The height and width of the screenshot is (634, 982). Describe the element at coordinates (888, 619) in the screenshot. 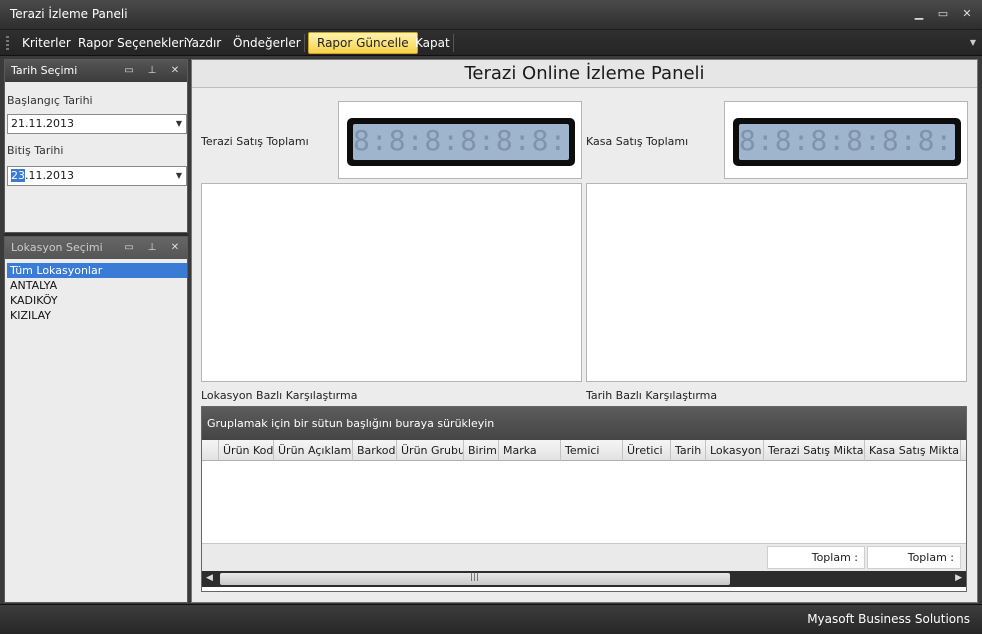

I see `company-name: Myasoft Business Solutions` at that location.